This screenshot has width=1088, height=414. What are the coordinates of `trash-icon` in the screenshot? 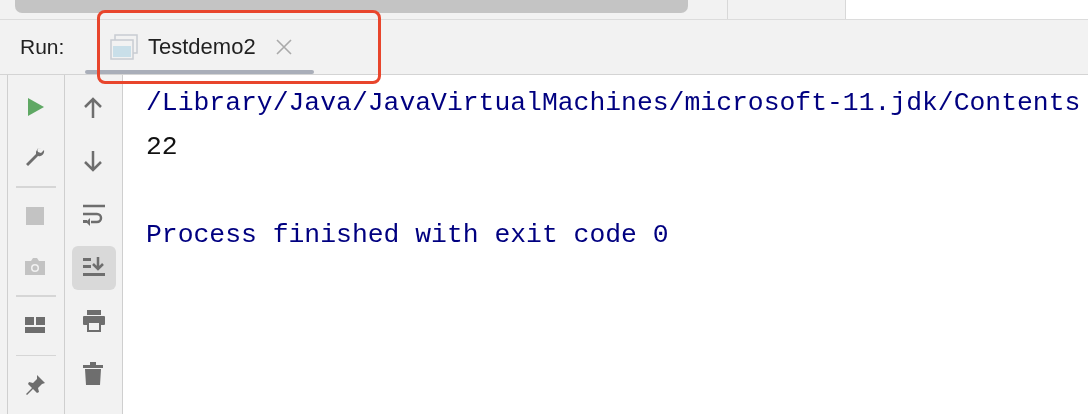 It's located at (93, 374).